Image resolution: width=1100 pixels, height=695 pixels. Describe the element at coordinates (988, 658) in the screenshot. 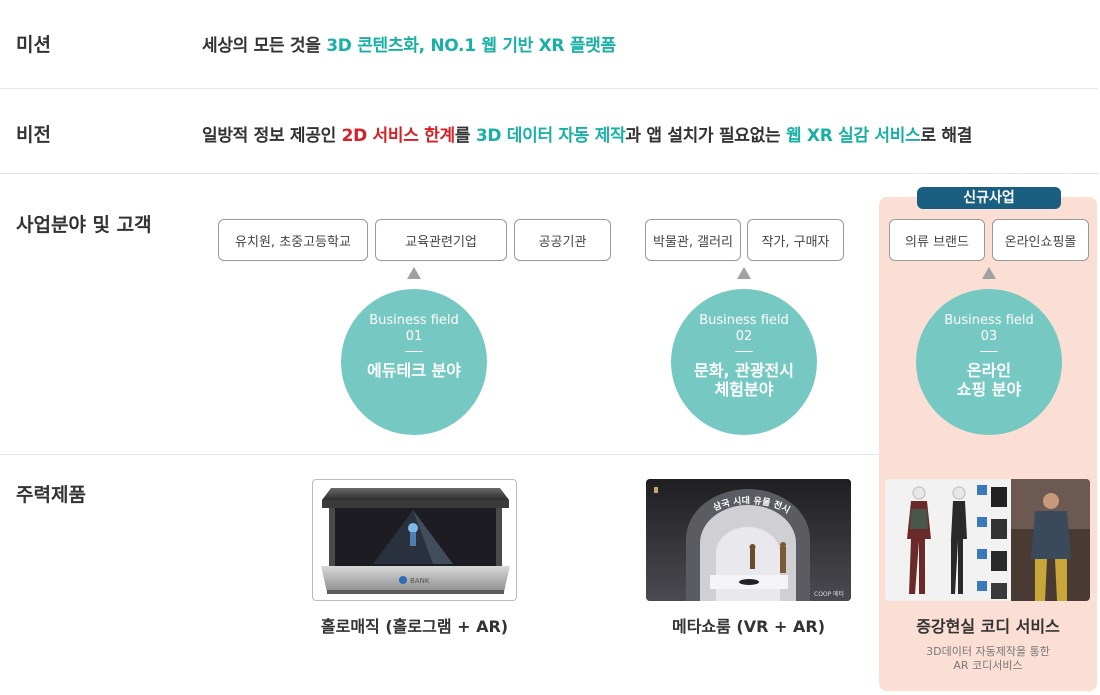

I see `product-note: 3D데이터 자동제작을 통한 AR 코디서비스` at that location.